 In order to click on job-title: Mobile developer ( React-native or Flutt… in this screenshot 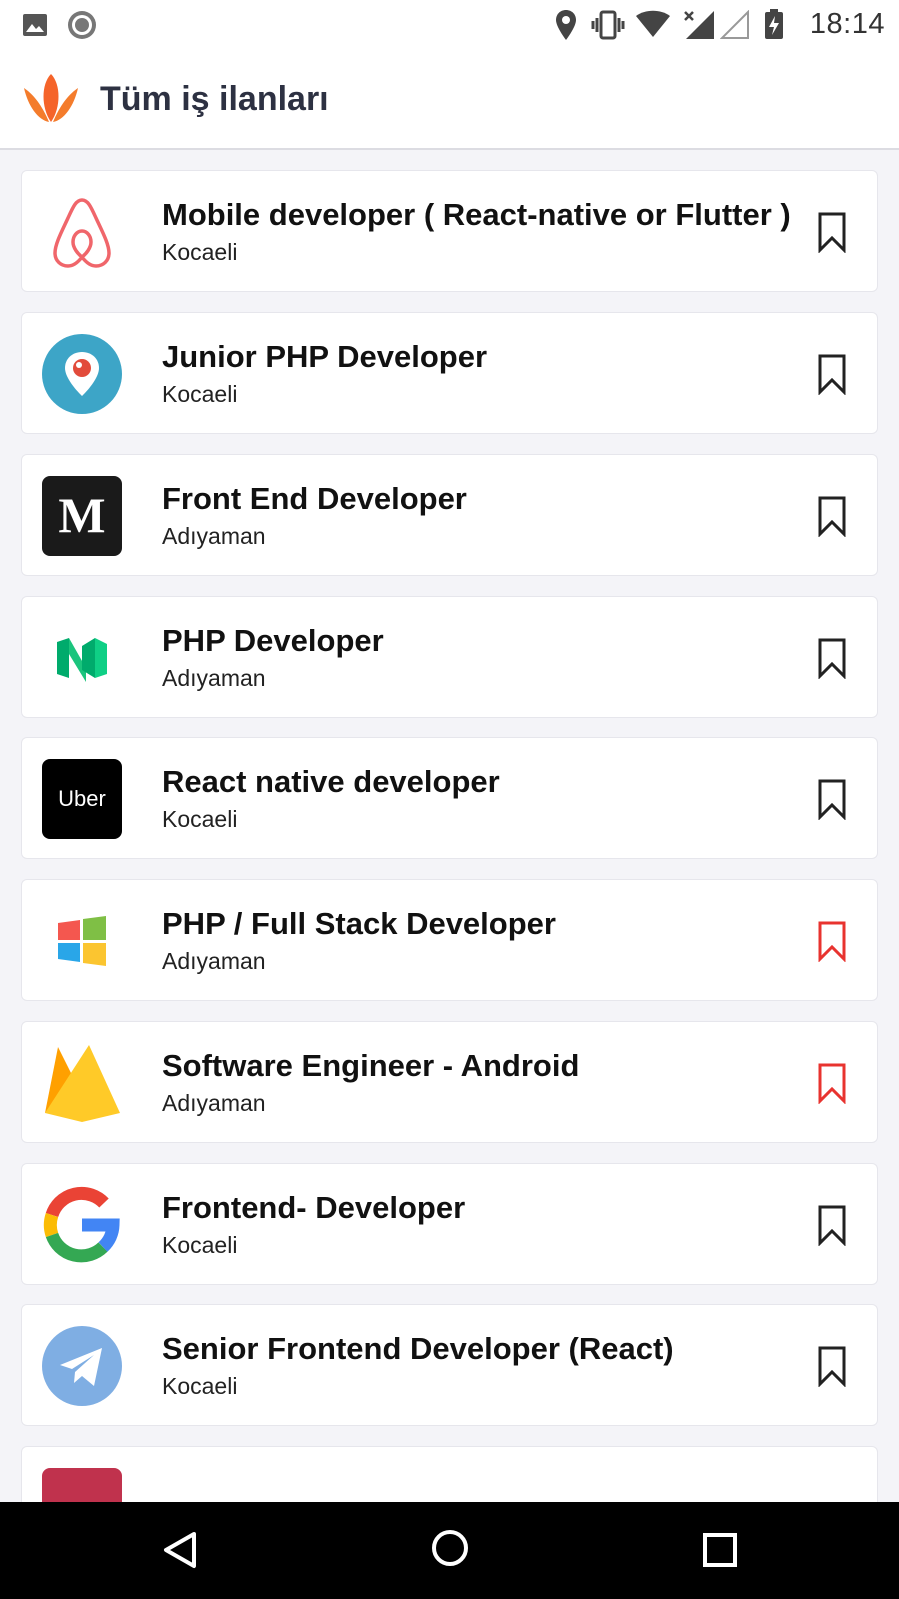, I will do `click(476, 214)`.